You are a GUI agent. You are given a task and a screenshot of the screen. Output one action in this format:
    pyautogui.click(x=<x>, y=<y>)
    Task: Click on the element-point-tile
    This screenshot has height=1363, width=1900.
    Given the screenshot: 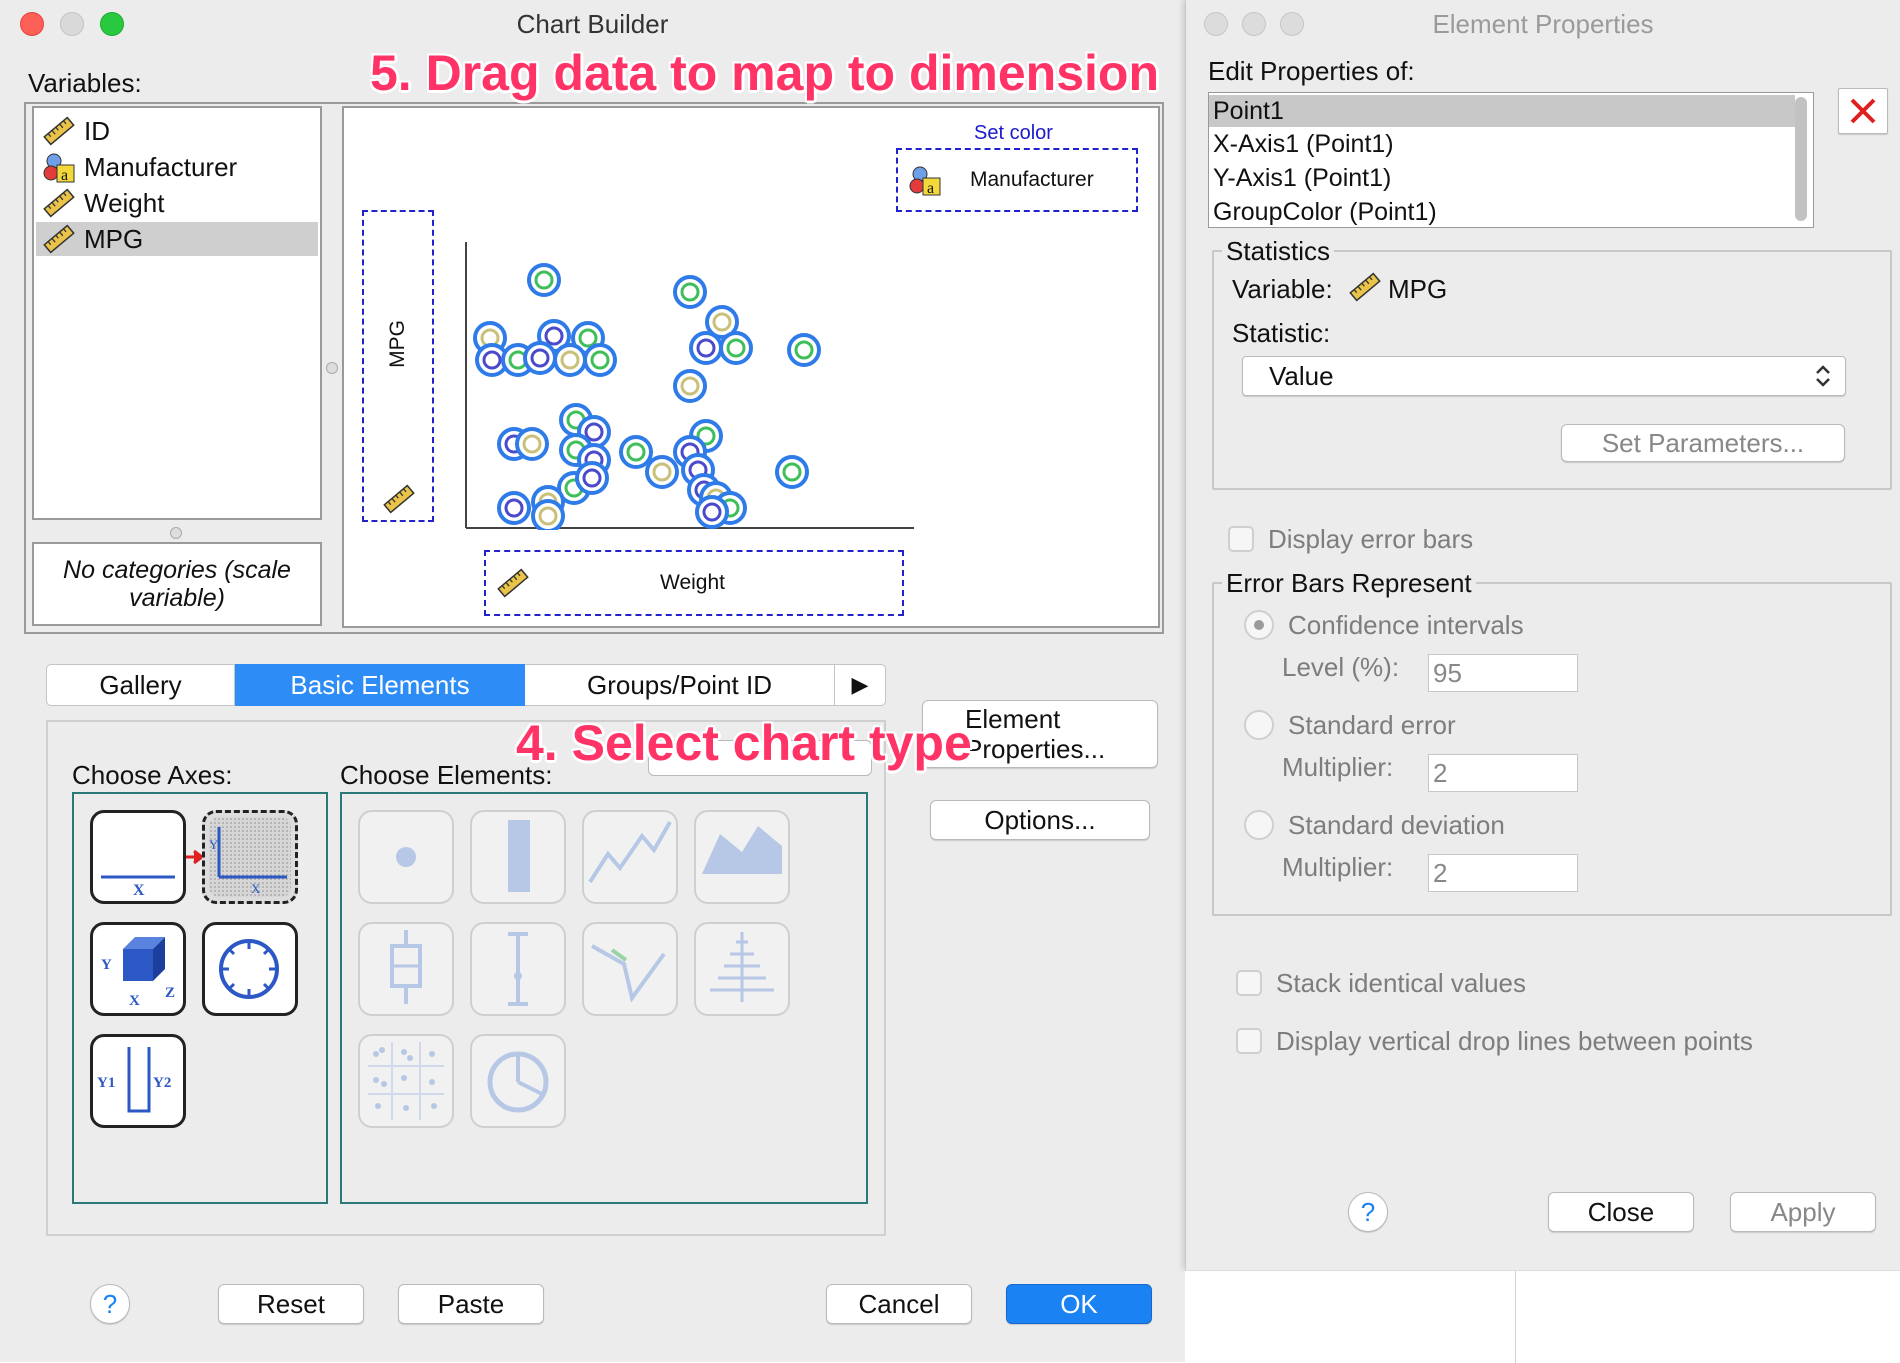 What is the action you would take?
    pyautogui.click(x=406, y=857)
    